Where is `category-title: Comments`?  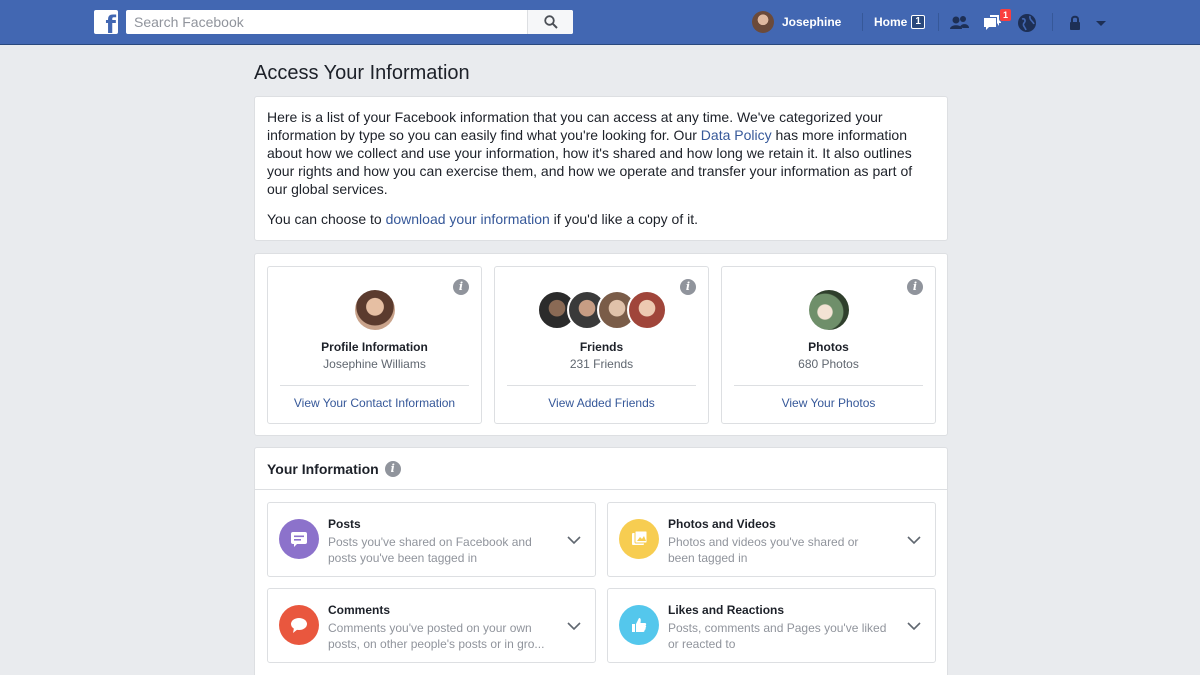
category-title: Comments is located at coordinates (359, 610).